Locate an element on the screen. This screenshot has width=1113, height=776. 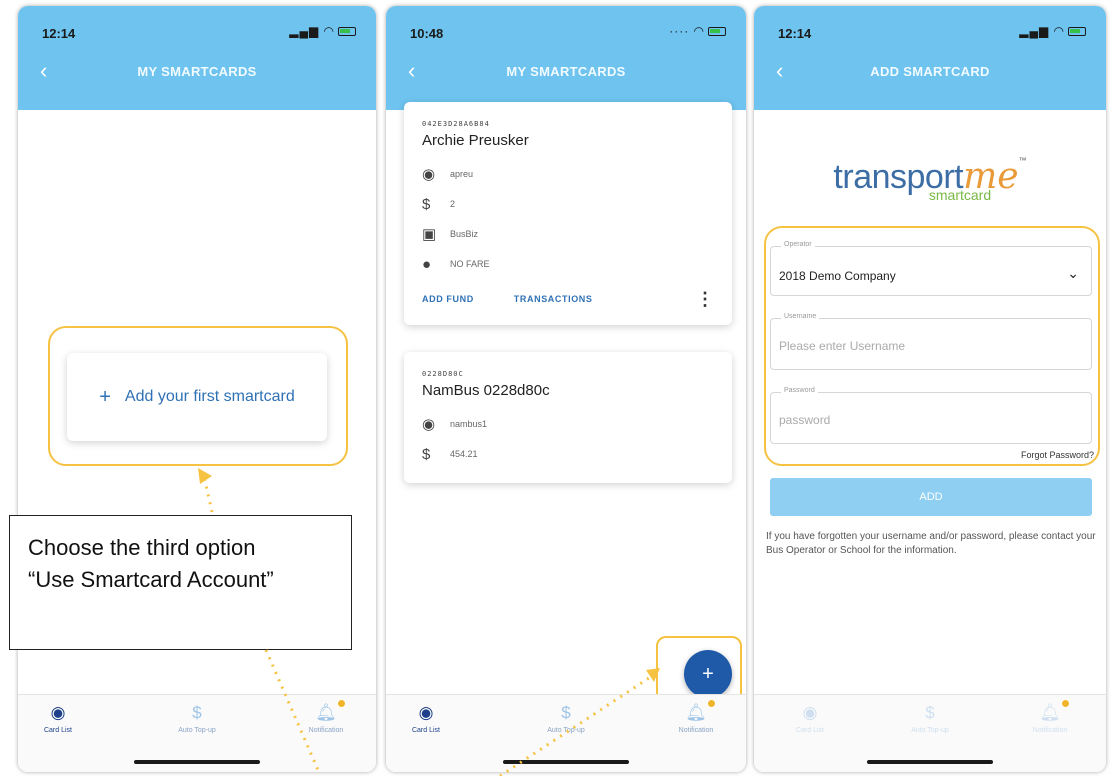
note-line-2: “Use Smartcard Account” is located at coordinates (151, 579).